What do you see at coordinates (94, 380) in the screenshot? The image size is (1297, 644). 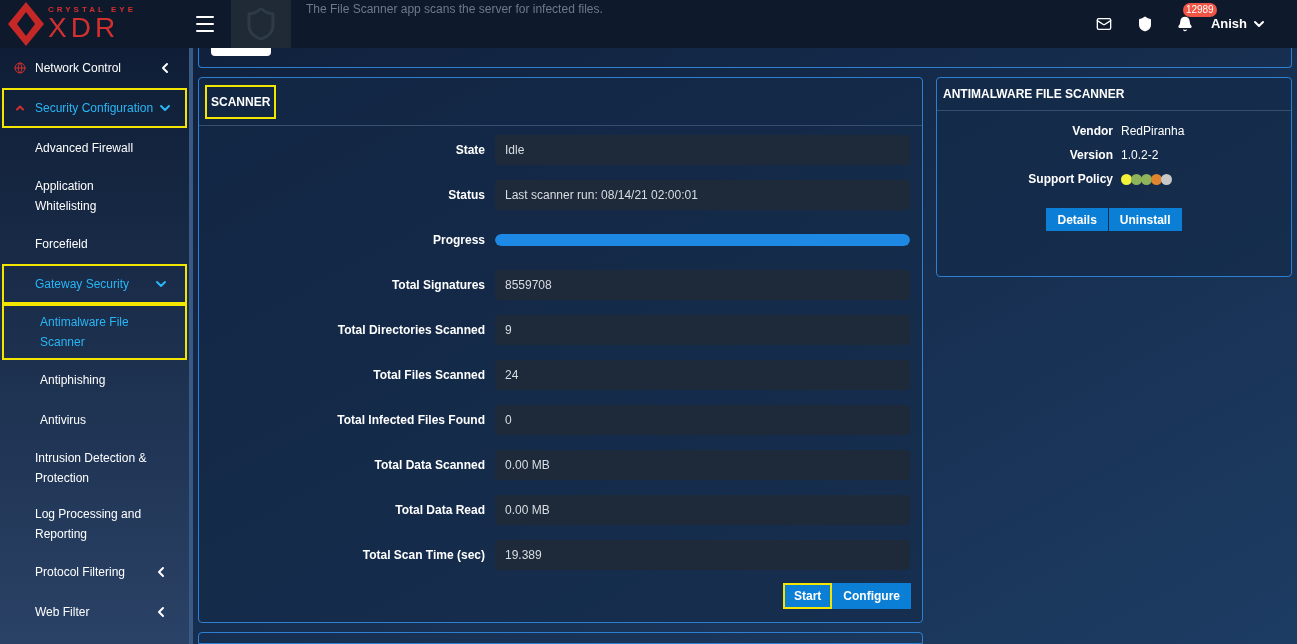 I see `sidebar-item: Antiphishing` at bounding box center [94, 380].